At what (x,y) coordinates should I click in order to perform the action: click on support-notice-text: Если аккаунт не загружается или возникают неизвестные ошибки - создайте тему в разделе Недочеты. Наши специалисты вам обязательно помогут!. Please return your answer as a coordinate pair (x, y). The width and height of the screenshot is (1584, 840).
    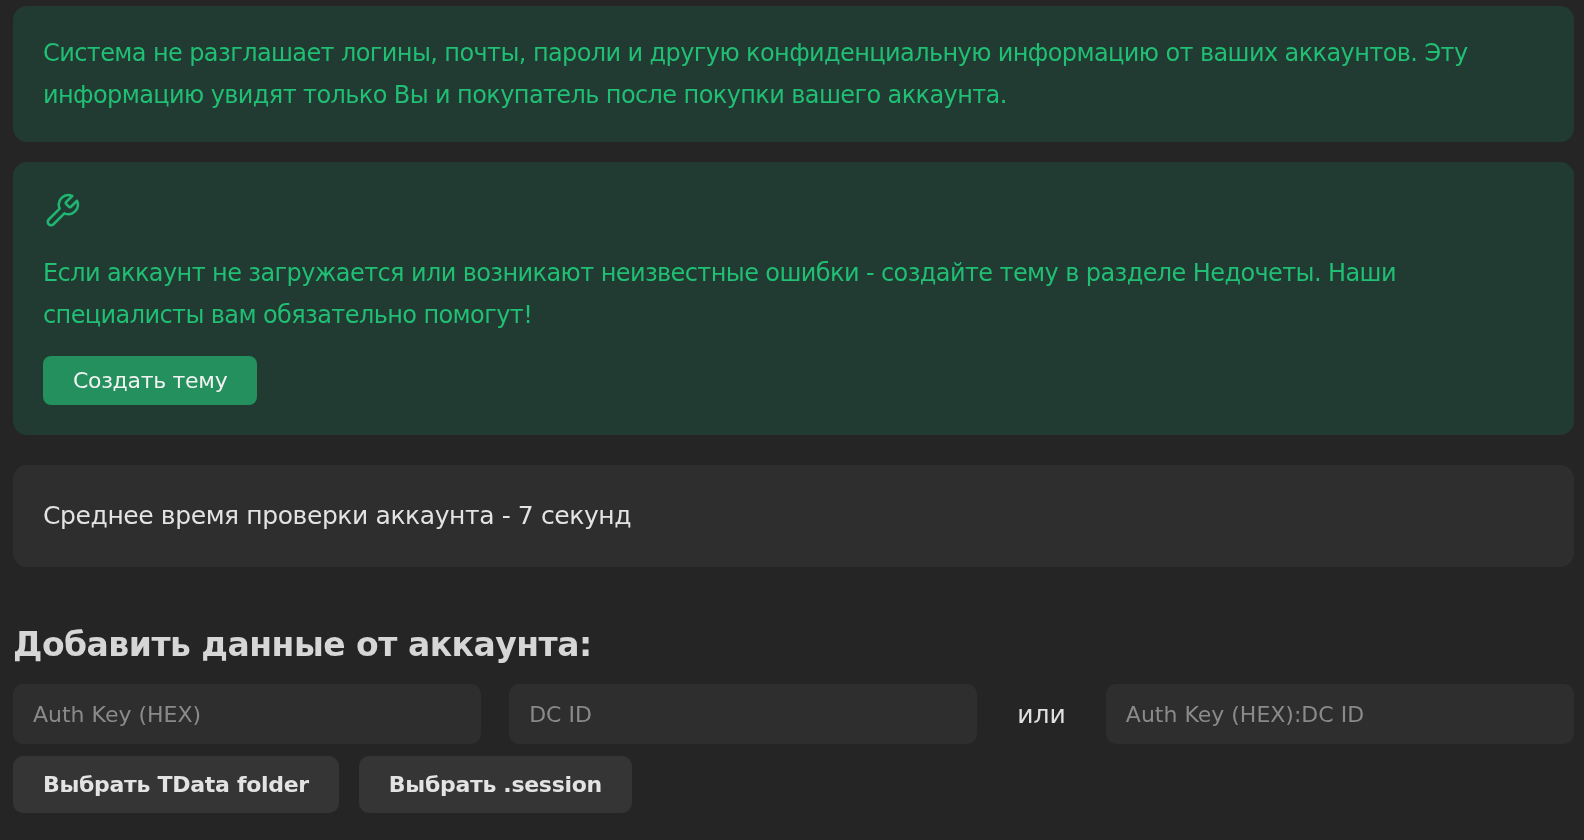
    Looking at the image, I should click on (720, 294).